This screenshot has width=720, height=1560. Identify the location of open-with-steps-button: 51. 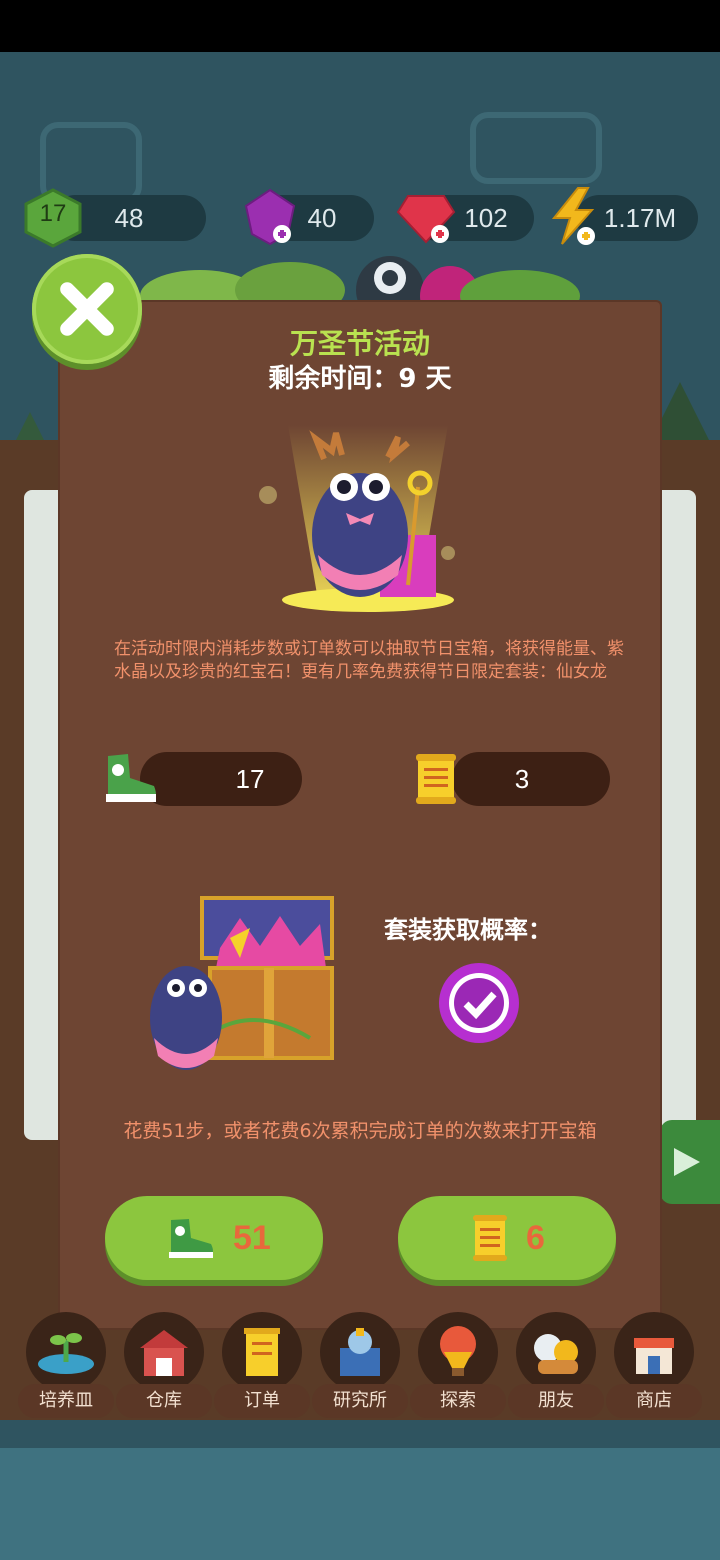
(214, 1238).